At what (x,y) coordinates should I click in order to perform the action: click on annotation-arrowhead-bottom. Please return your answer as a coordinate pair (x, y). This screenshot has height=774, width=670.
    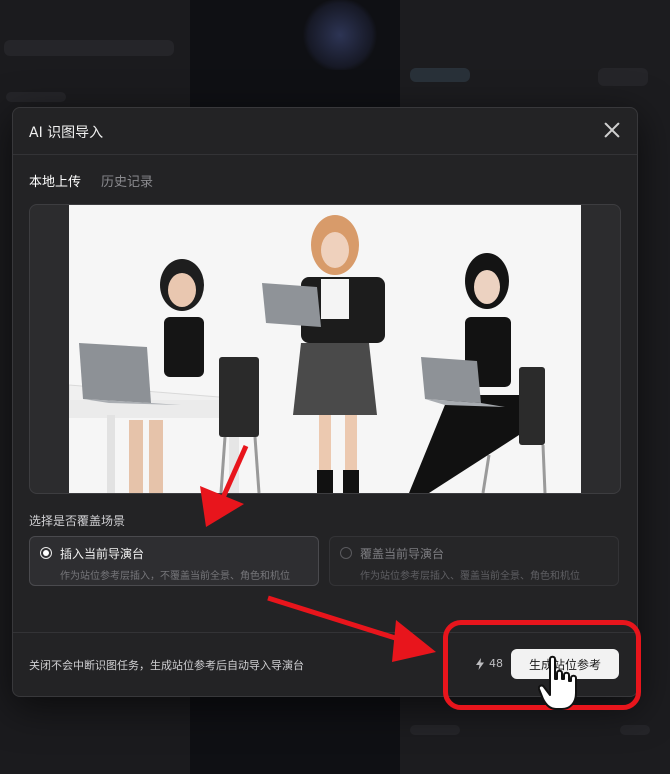
    Looking at the image, I should click on (414, 641).